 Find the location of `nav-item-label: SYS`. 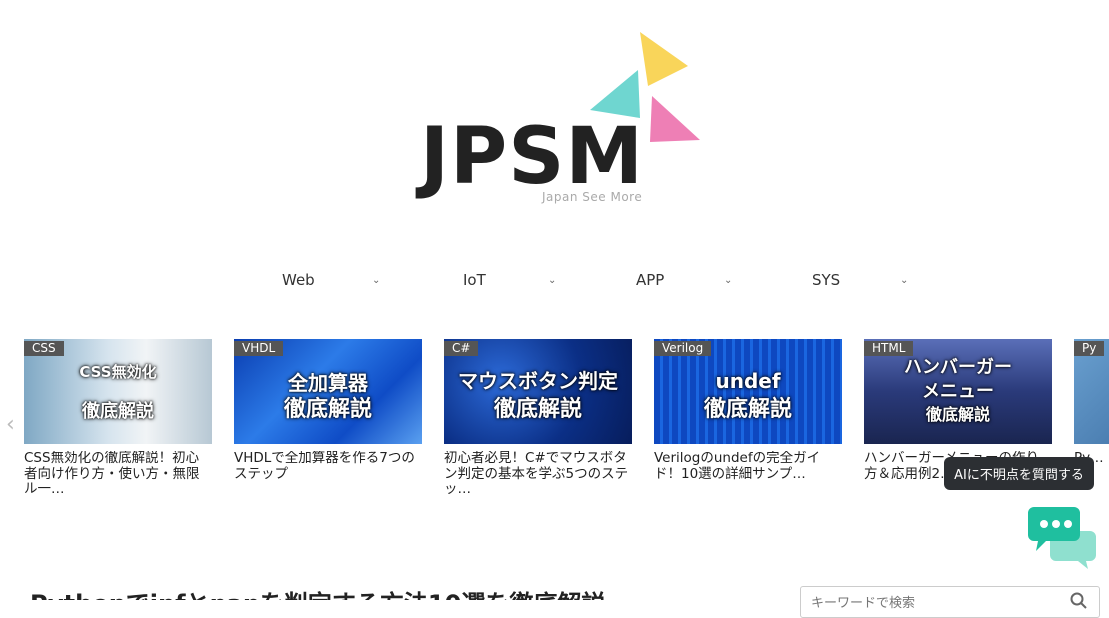

nav-item-label: SYS is located at coordinates (826, 280).